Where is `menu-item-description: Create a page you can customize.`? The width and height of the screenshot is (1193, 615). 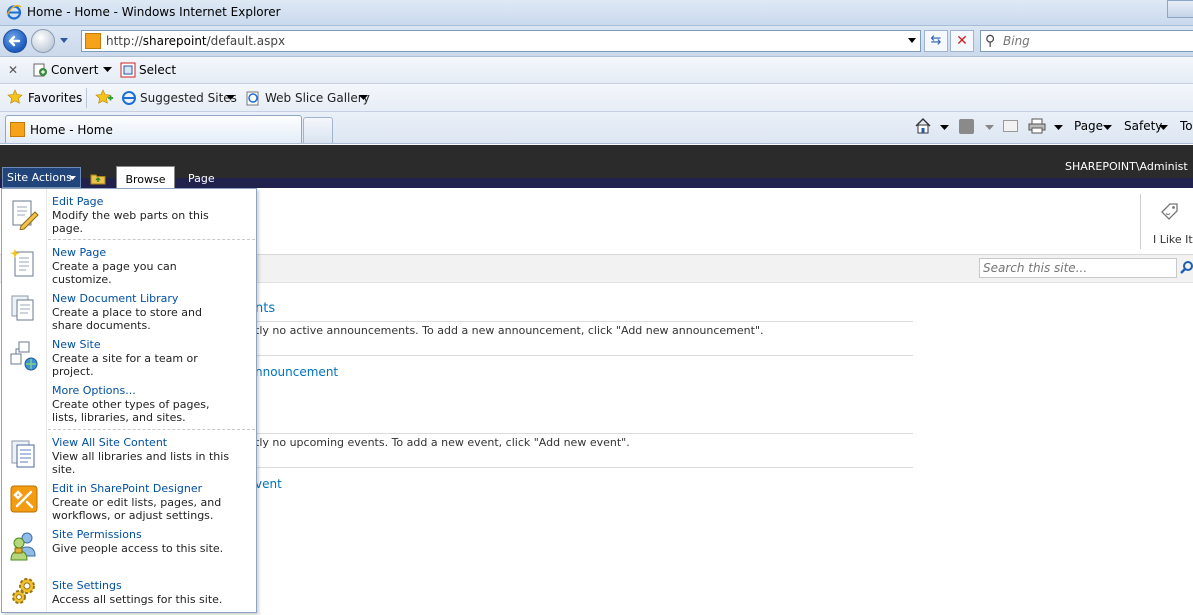
menu-item-description: Create a page you can customize. is located at coordinates (114, 273).